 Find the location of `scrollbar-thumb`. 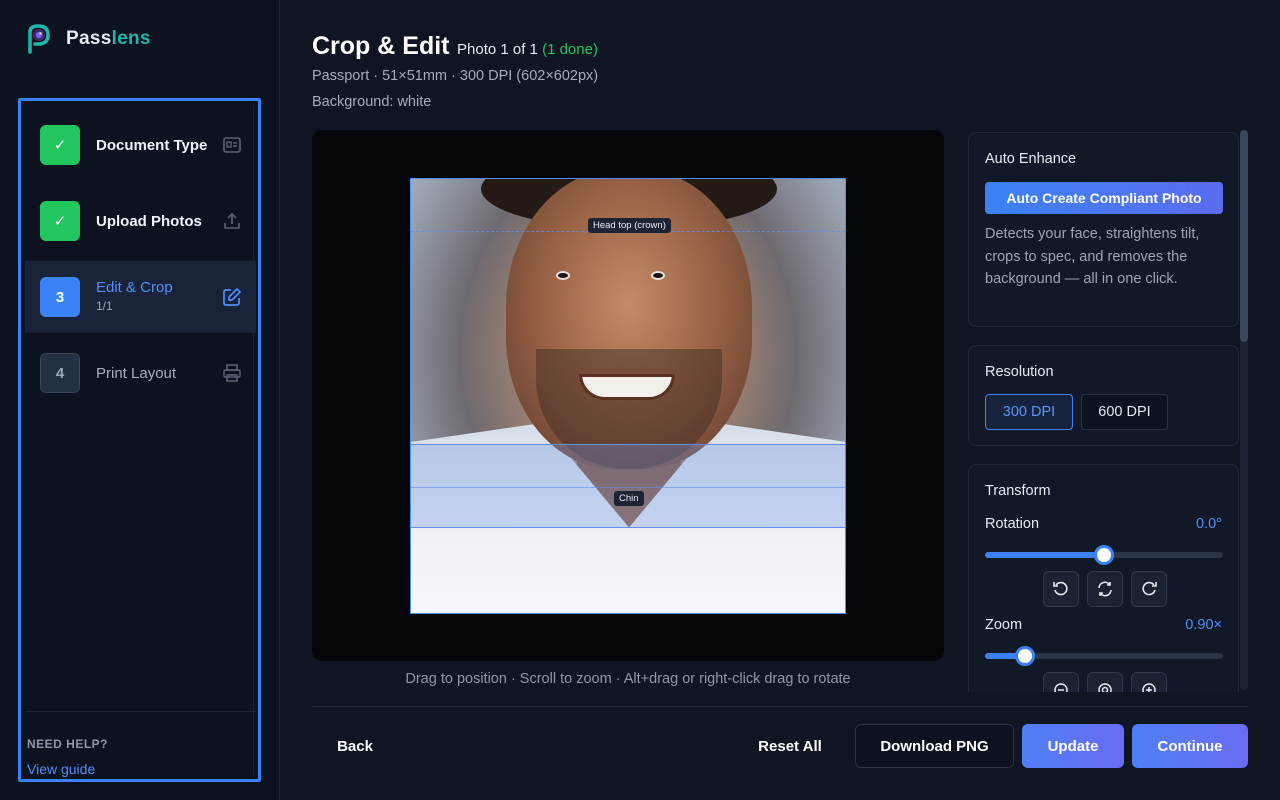

scrollbar-thumb is located at coordinates (1244, 236).